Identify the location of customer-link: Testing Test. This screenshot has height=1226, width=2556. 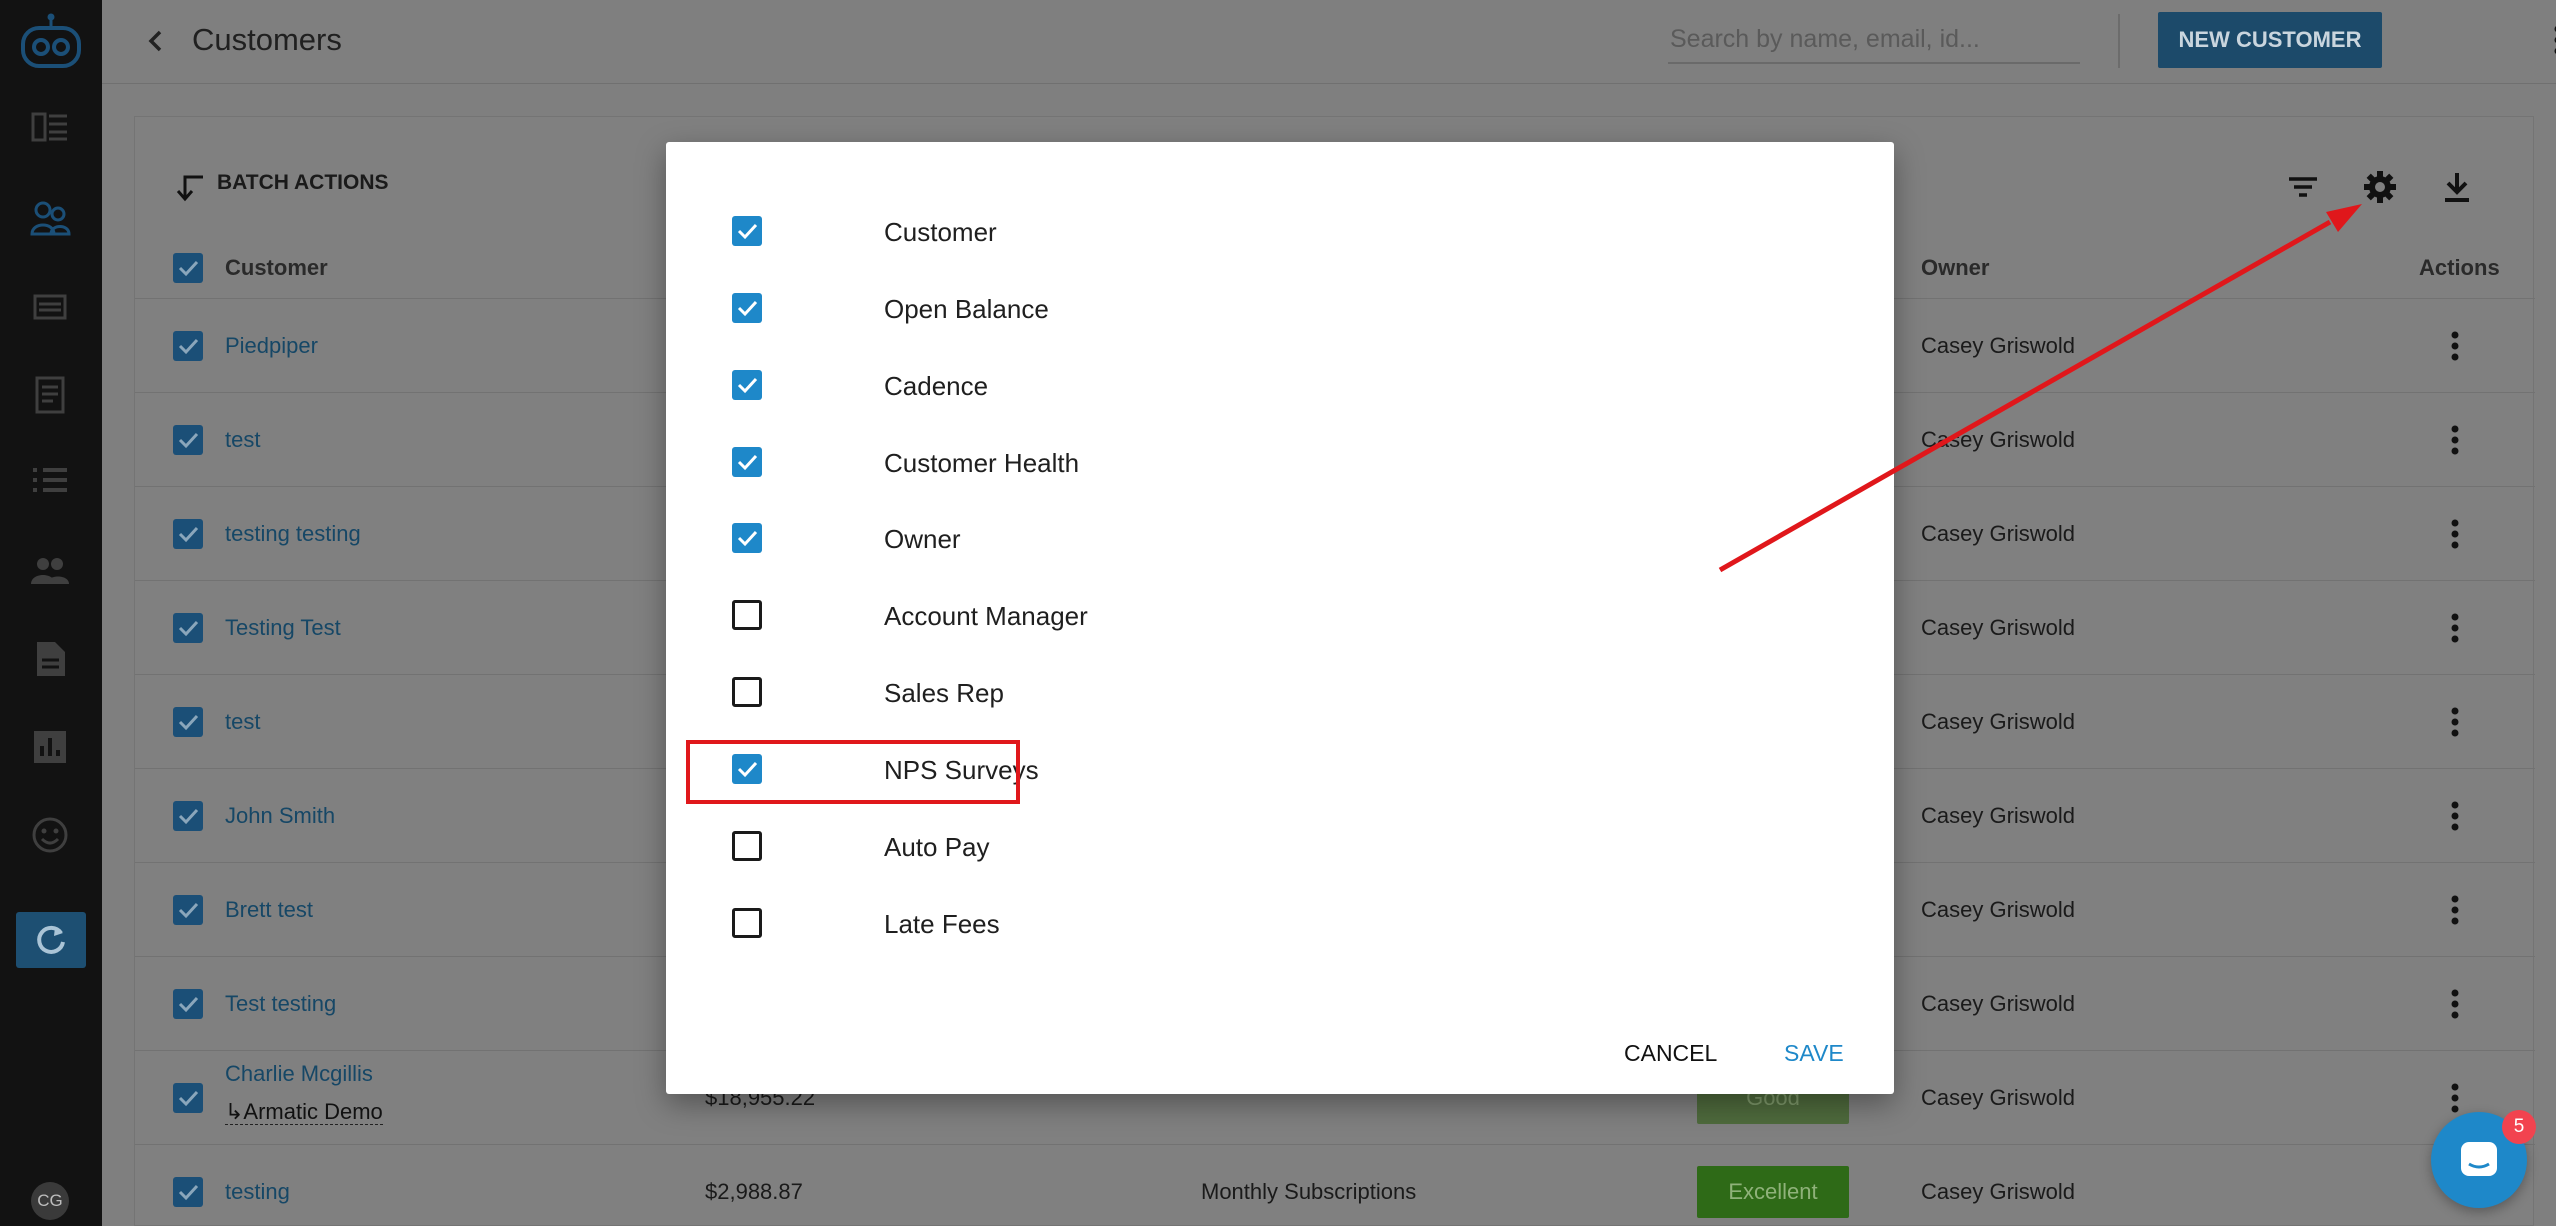
(283, 628).